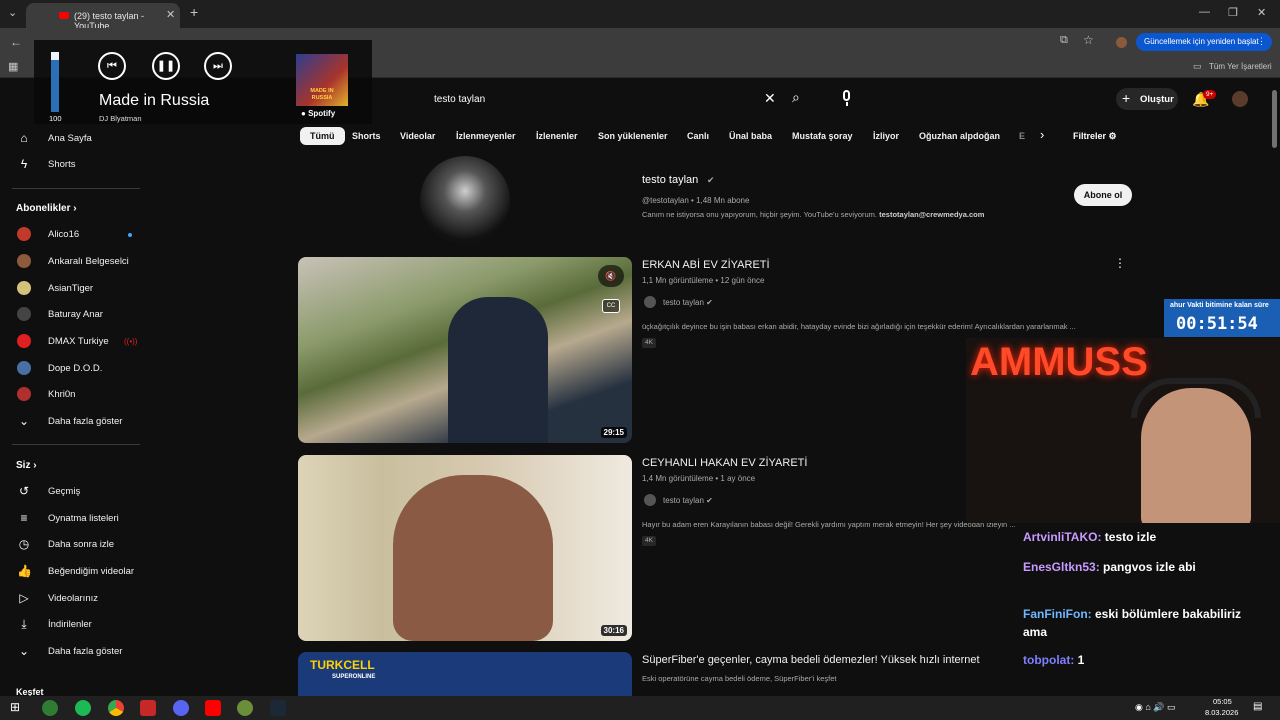 This screenshot has height=720, width=1280. Describe the element at coordinates (213, 708) in the screenshot. I see `youtube-app-icon` at that location.